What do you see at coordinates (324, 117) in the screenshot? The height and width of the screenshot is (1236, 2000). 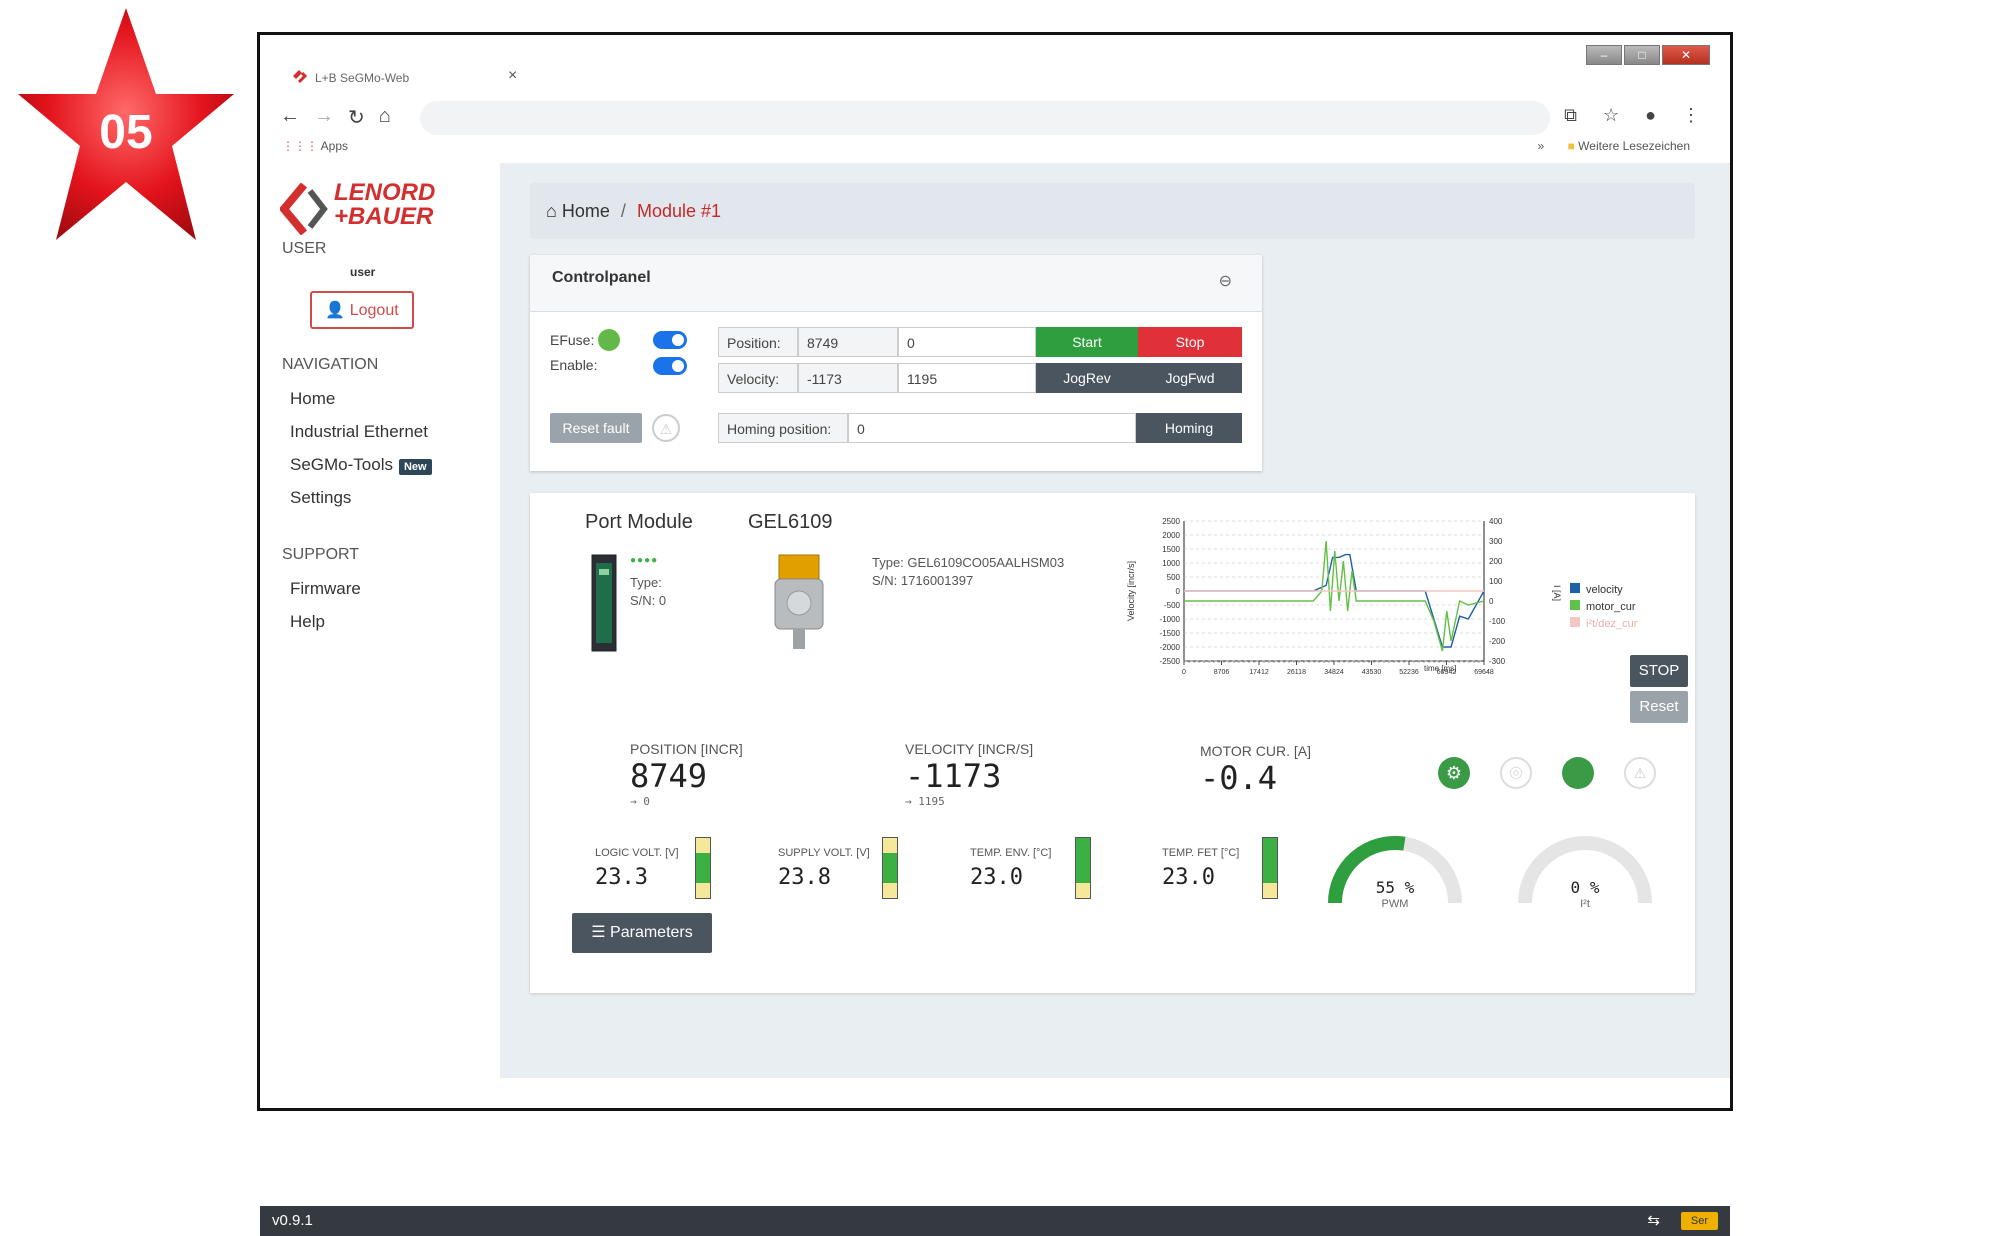 I see `forward-icon: →` at bounding box center [324, 117].